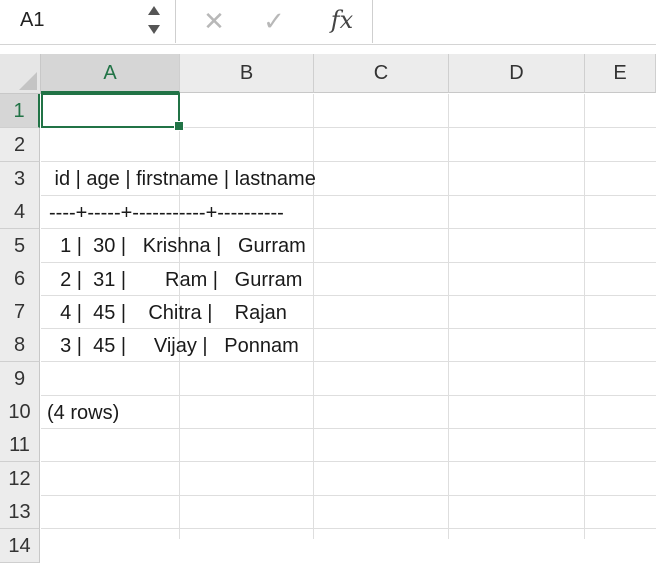  Describe the element at coordinates (20, 179) in the screenshot. I see `row-header-3: 3` at that location.